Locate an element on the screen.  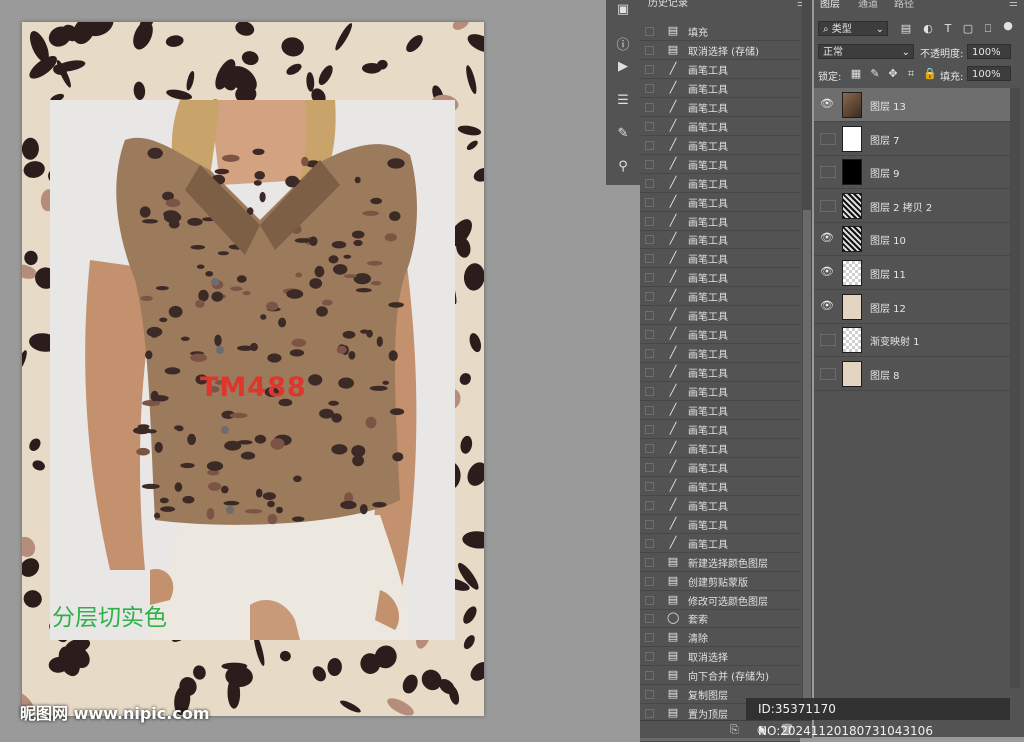
blend-mode-select: 正常 ⌄ is located at coordinates (866, 51).